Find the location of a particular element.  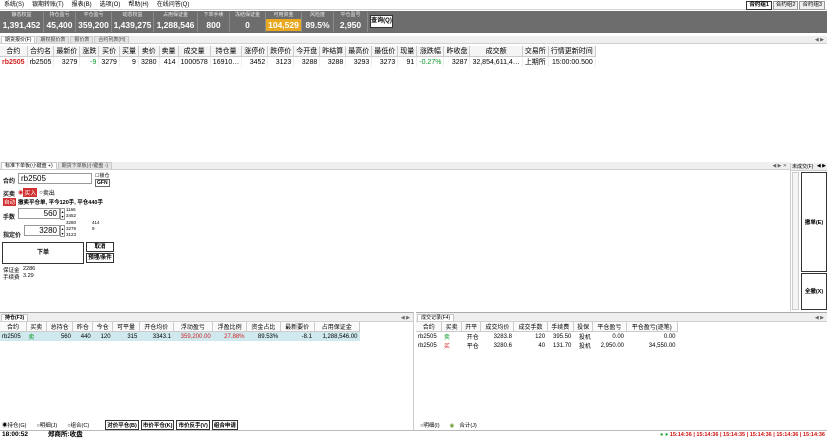

table-cell: 440 is located at coordinates (82, 336).